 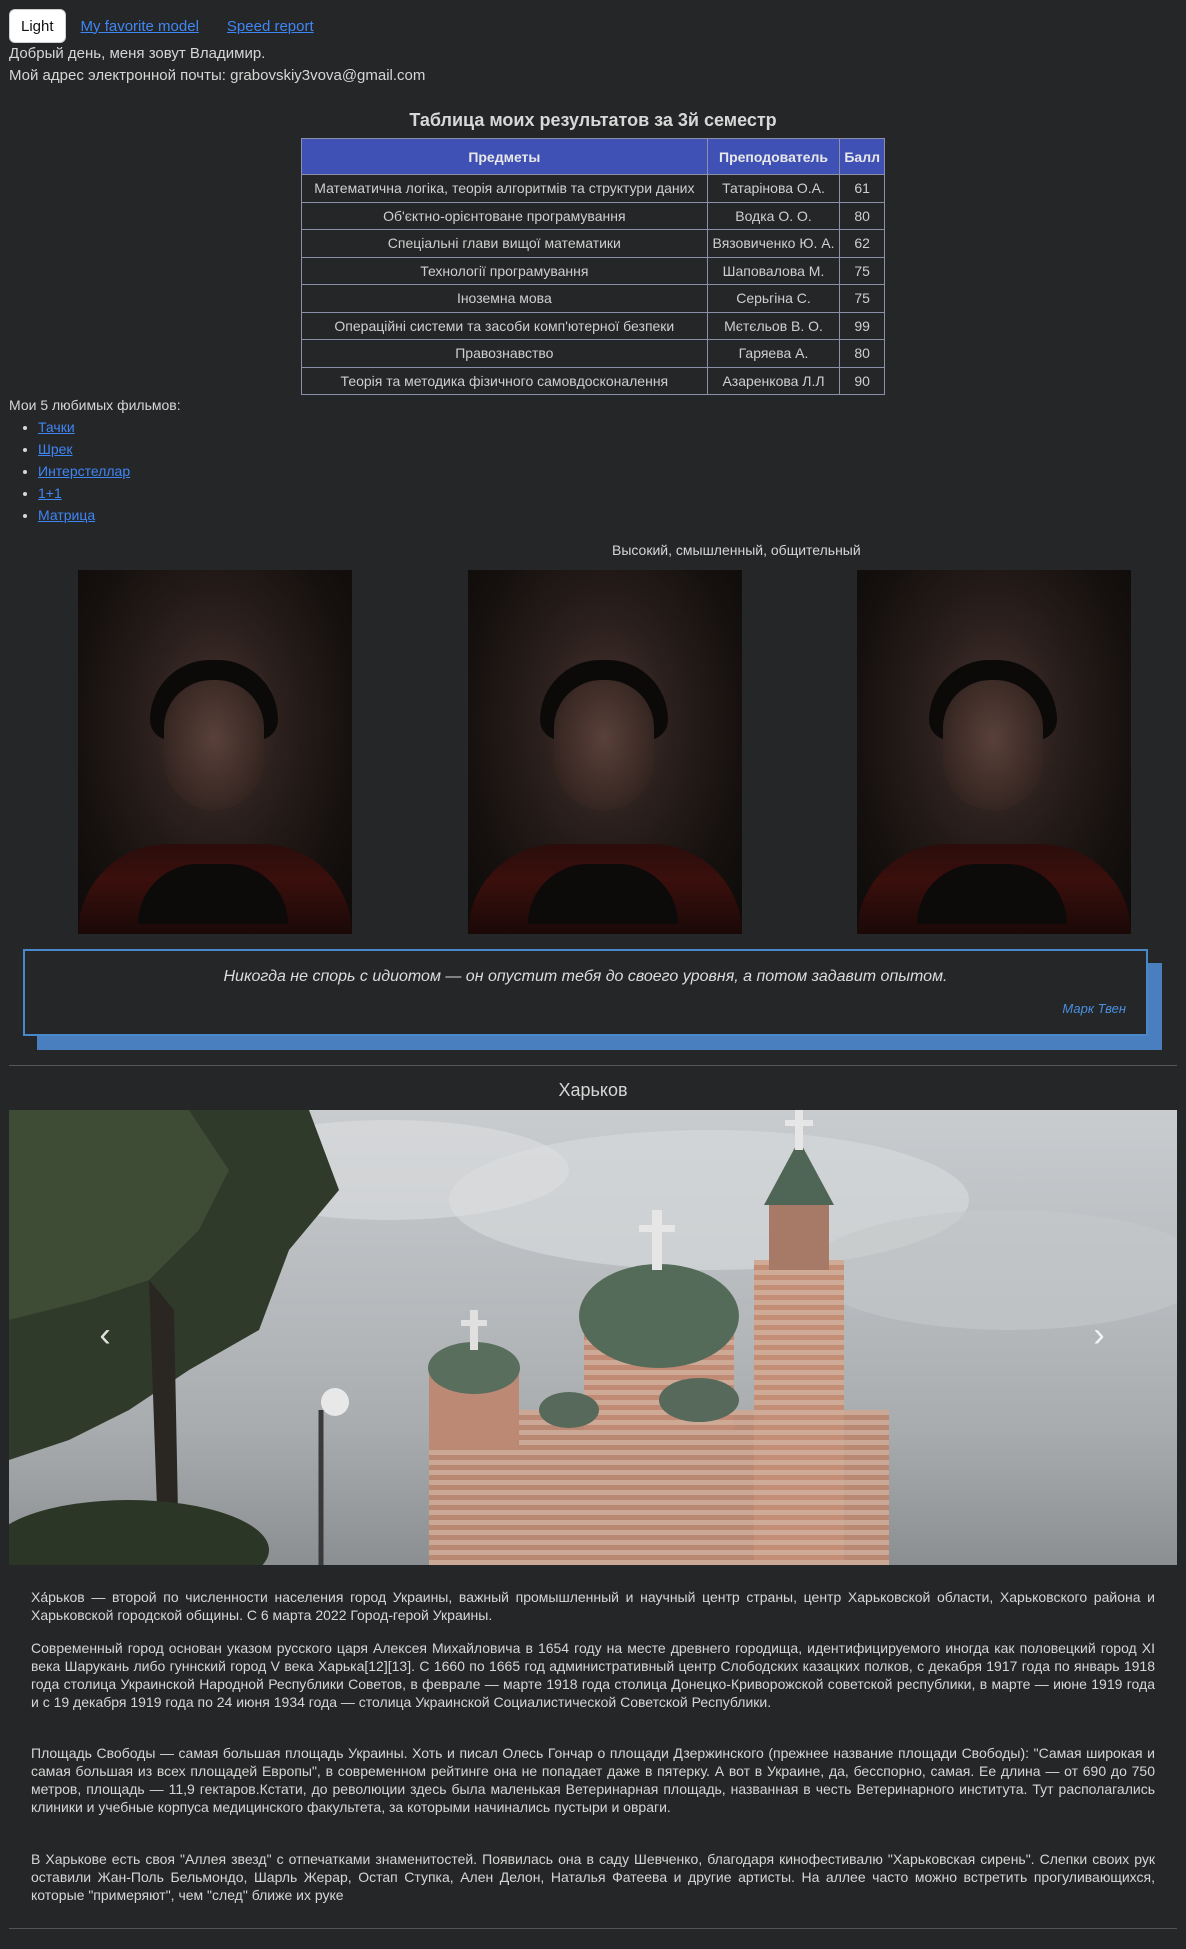 What do you see at coordinates (504, 156) in the screenshot?
I see `column-header-subject: Предметы` at bounding box center [504, 156].